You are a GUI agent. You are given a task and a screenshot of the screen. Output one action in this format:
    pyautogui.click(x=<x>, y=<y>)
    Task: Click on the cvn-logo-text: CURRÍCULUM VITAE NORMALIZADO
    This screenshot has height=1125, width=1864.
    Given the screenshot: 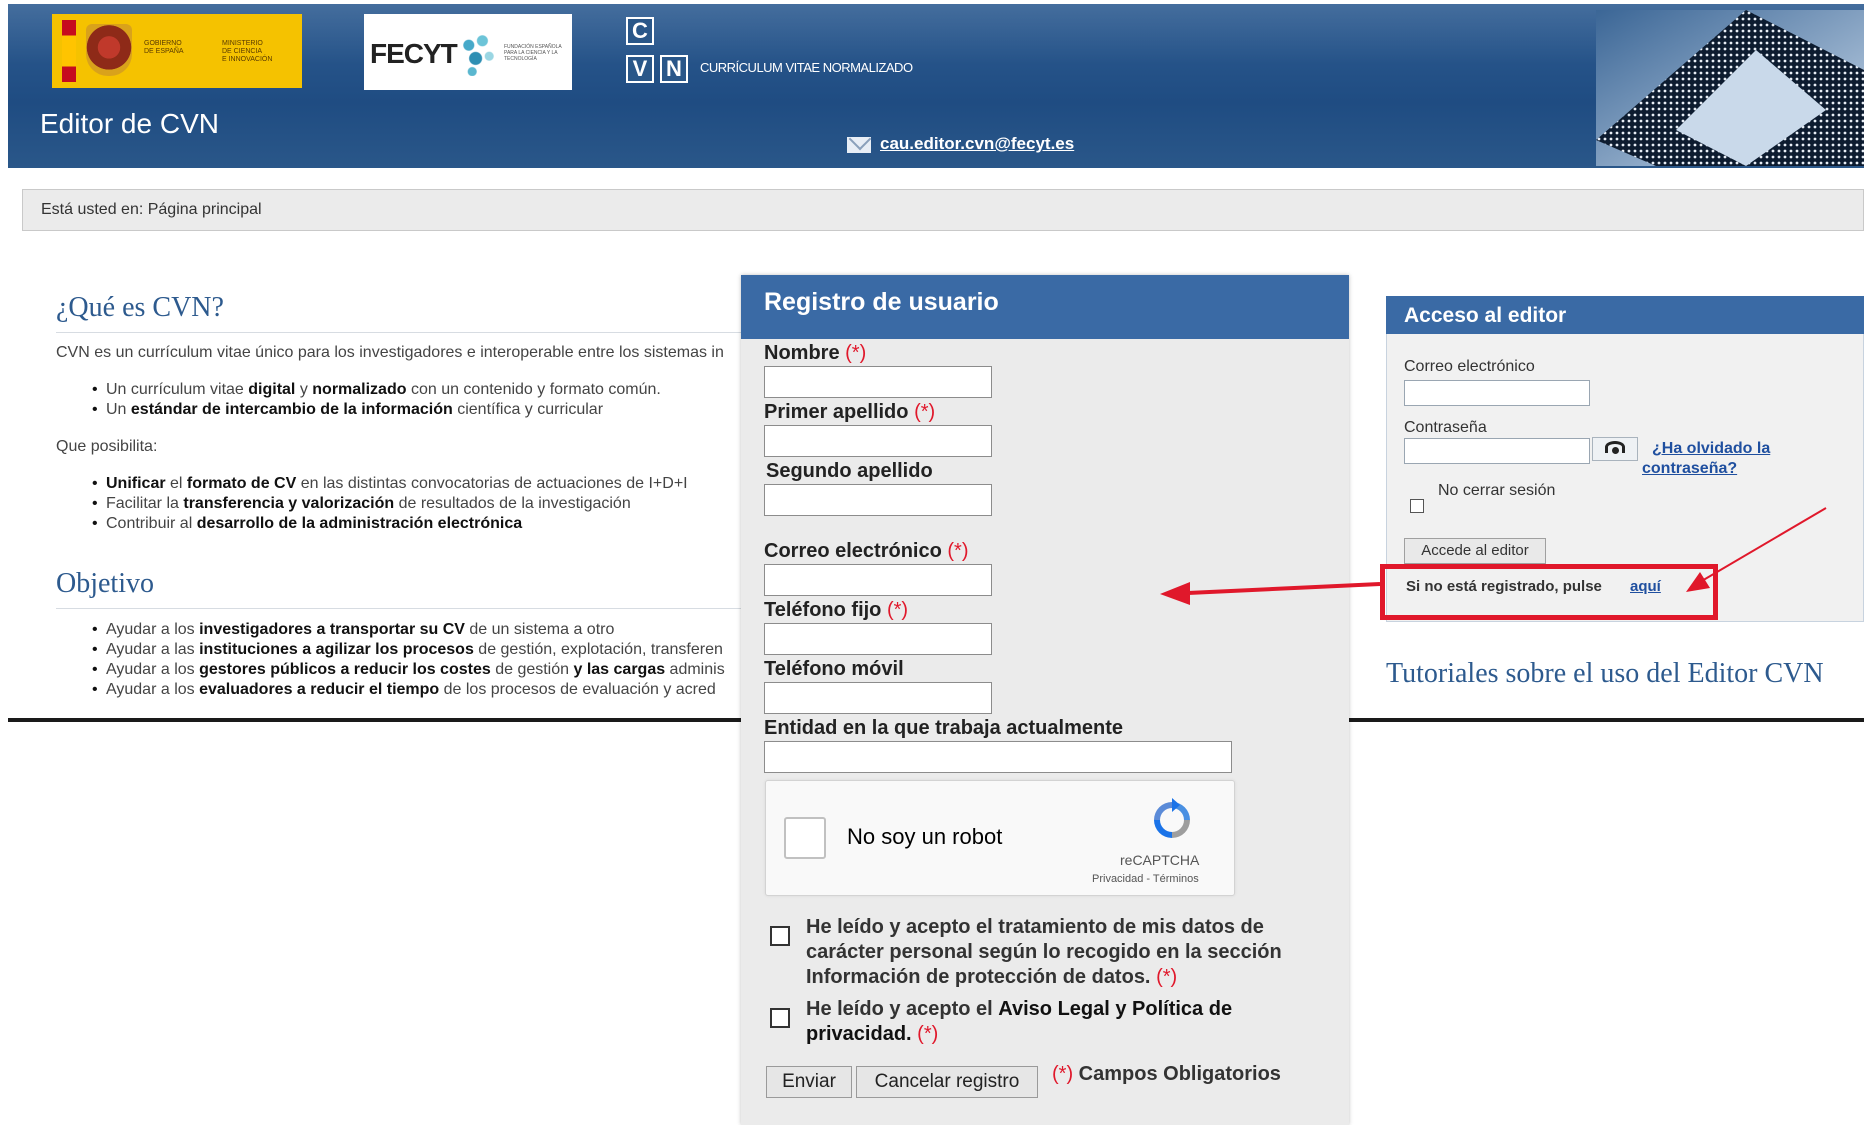 What is the action you would take?
    pyautogui.click(x=806, y=67)
    